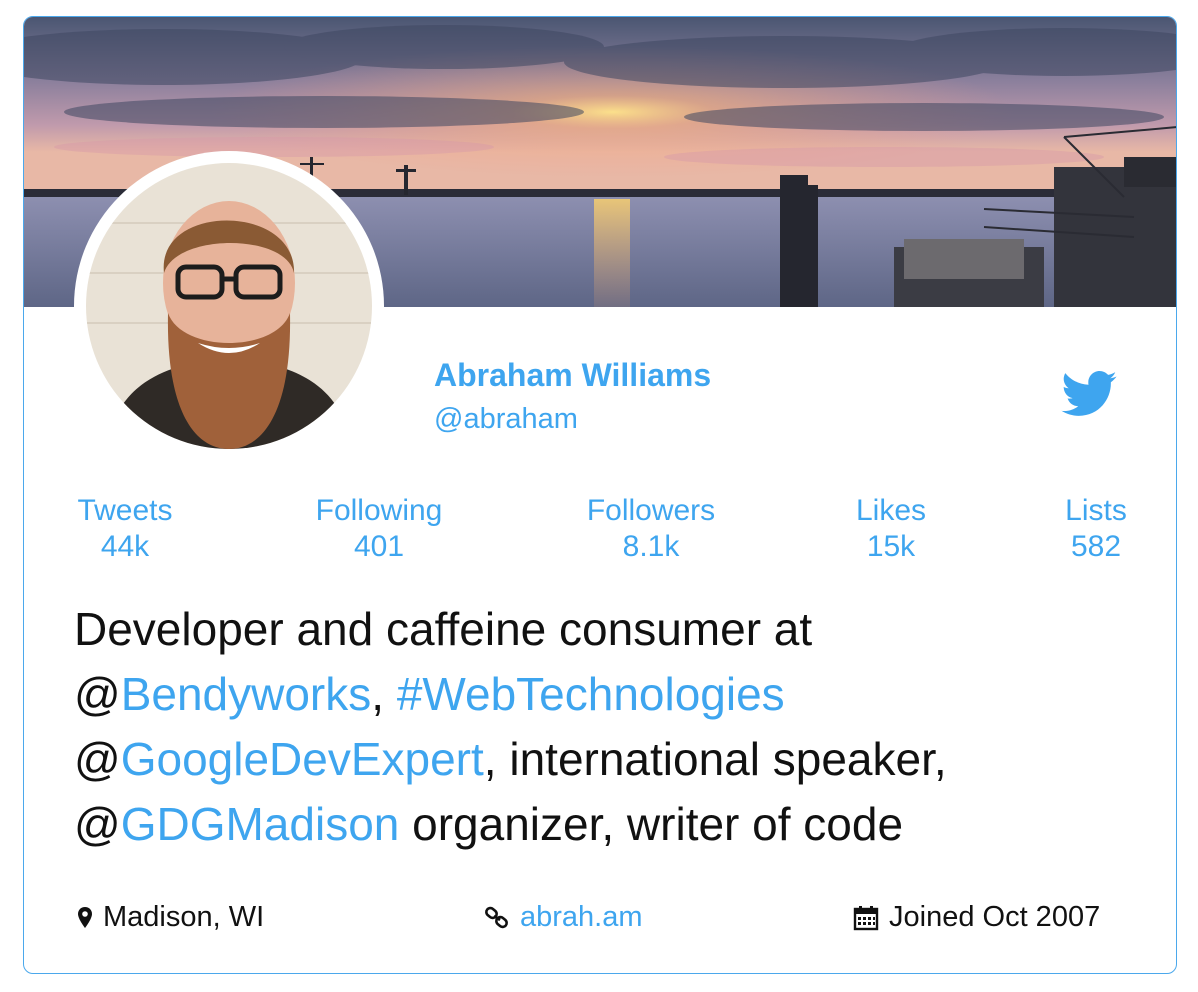 The height and width of the screenshot is (992, 1198). Describe the element at coordinates (443, 629) in the screenshot. I see `bio-text: Developer and caffeine consumer at` at that location.